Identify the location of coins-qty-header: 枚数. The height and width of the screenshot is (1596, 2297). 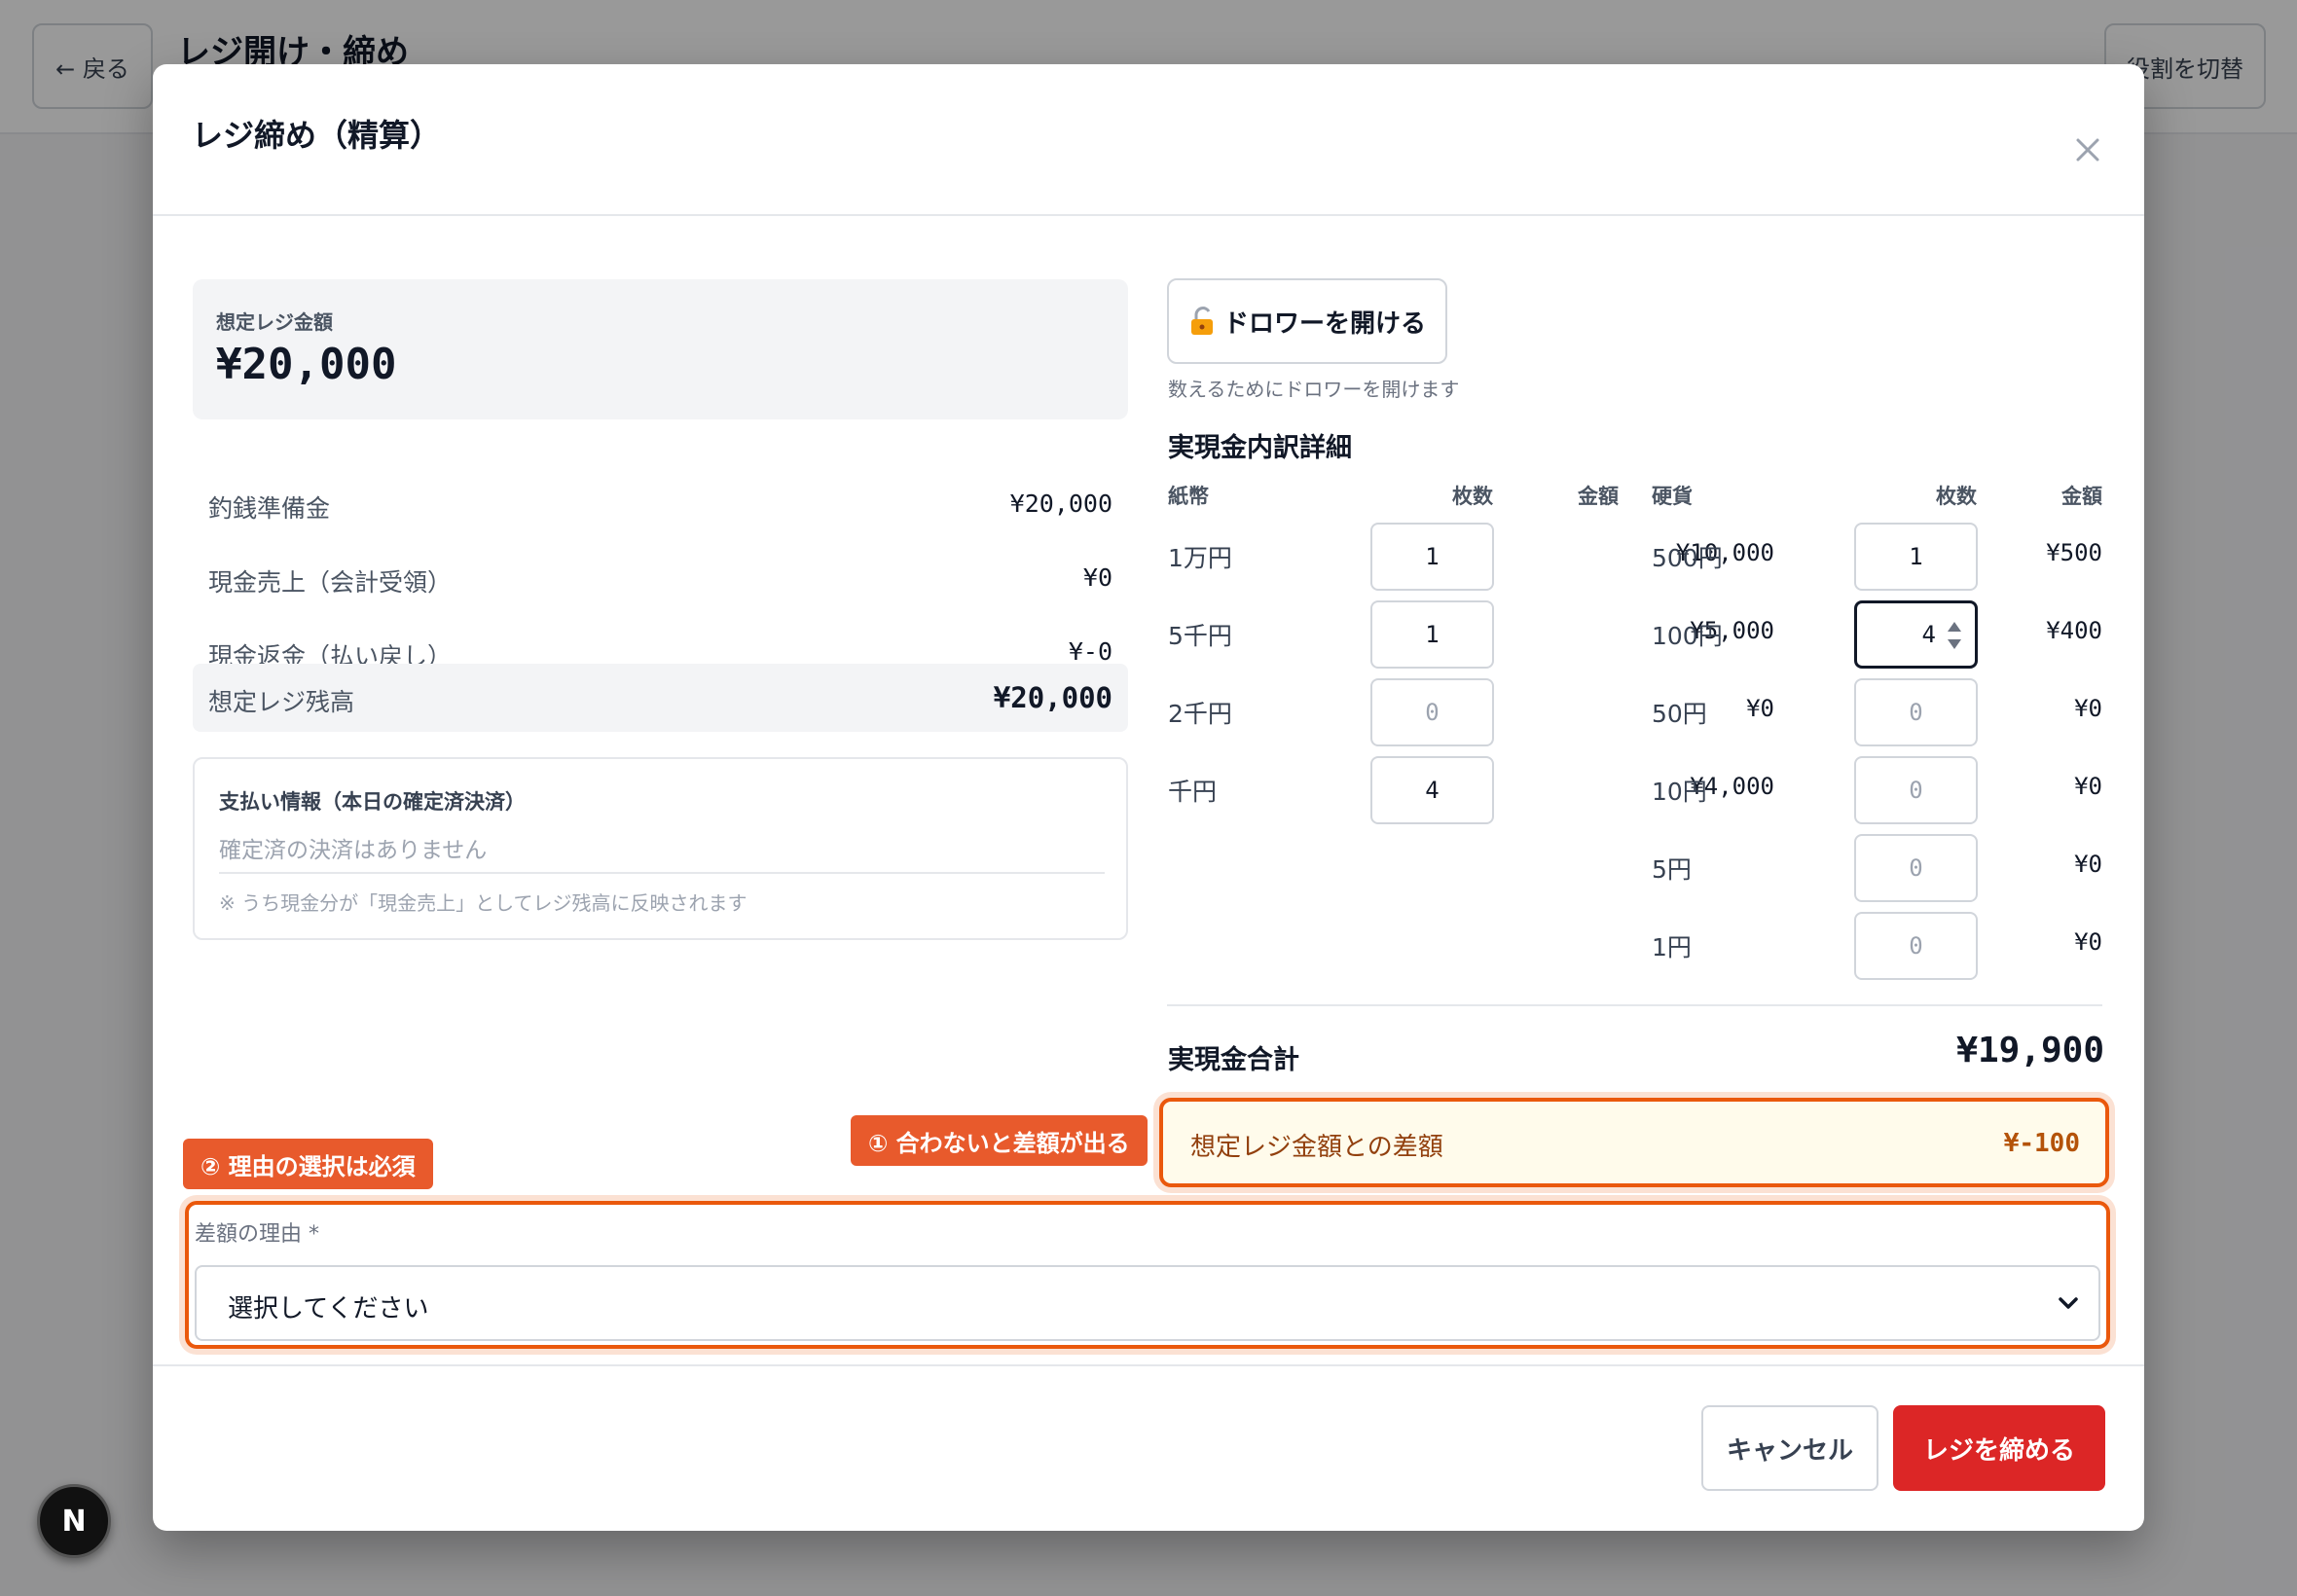
(1956, 497).